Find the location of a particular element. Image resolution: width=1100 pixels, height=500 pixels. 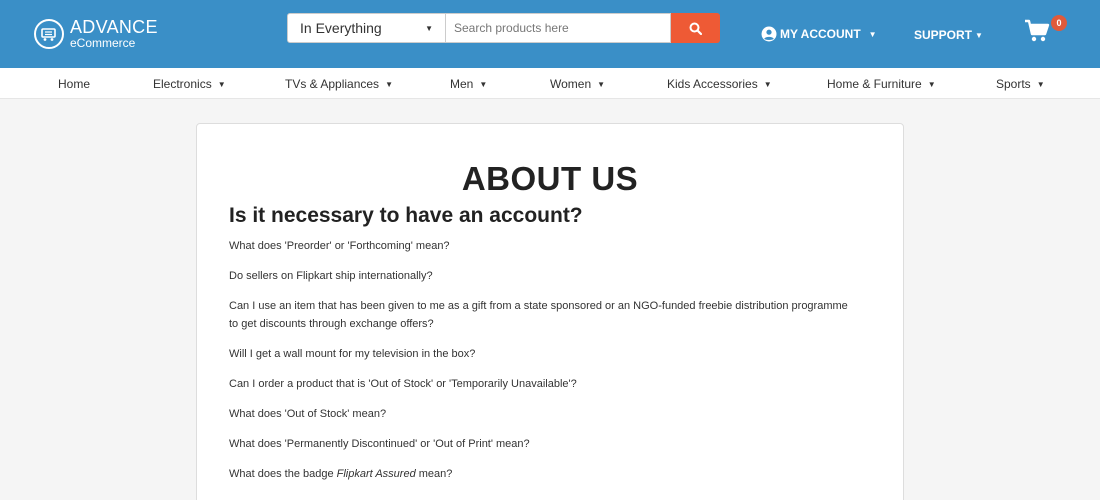

page-title: ABOUT US is located at coordinates (550, 178).